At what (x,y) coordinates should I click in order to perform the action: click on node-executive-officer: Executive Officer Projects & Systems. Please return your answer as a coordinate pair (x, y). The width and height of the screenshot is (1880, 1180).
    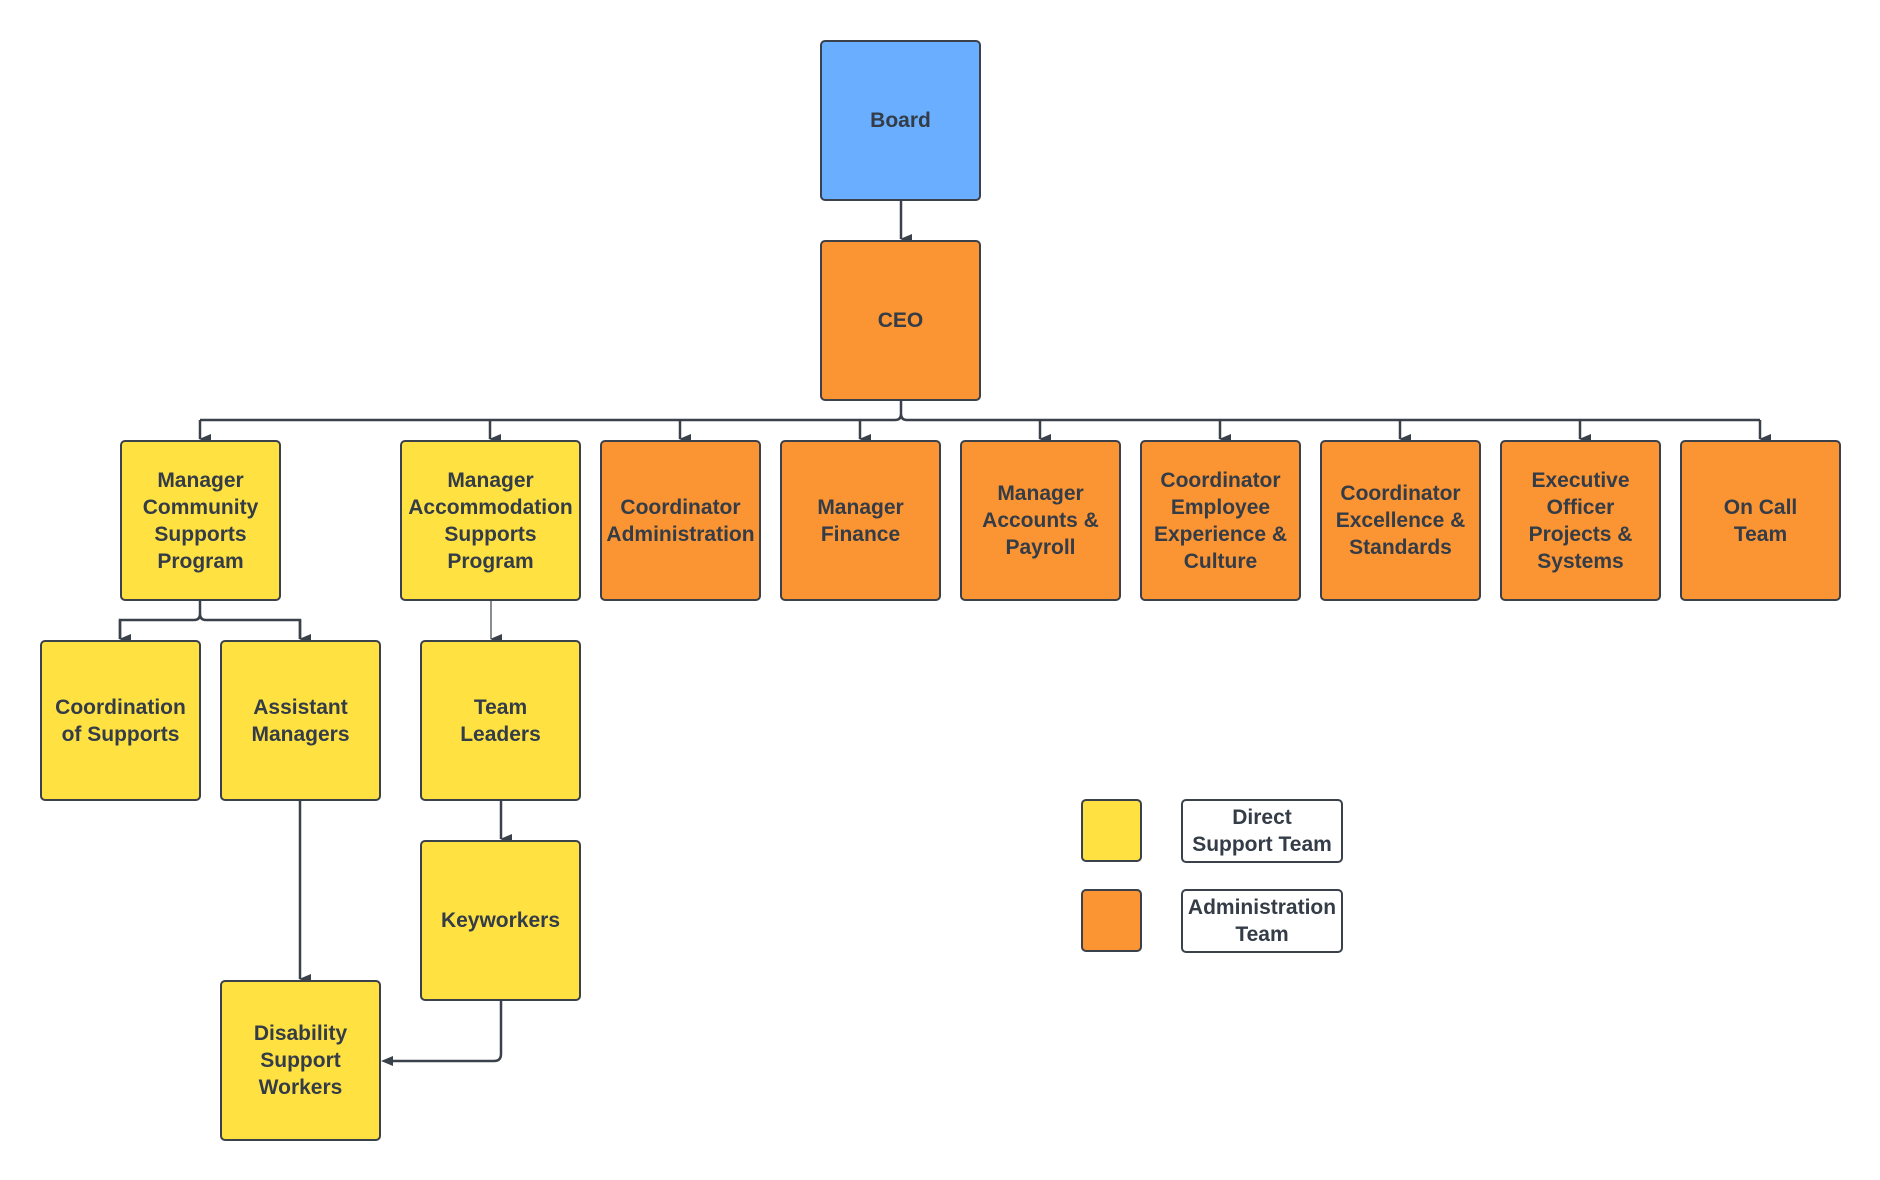
    Looking at the image, I should click on (1580, 520).